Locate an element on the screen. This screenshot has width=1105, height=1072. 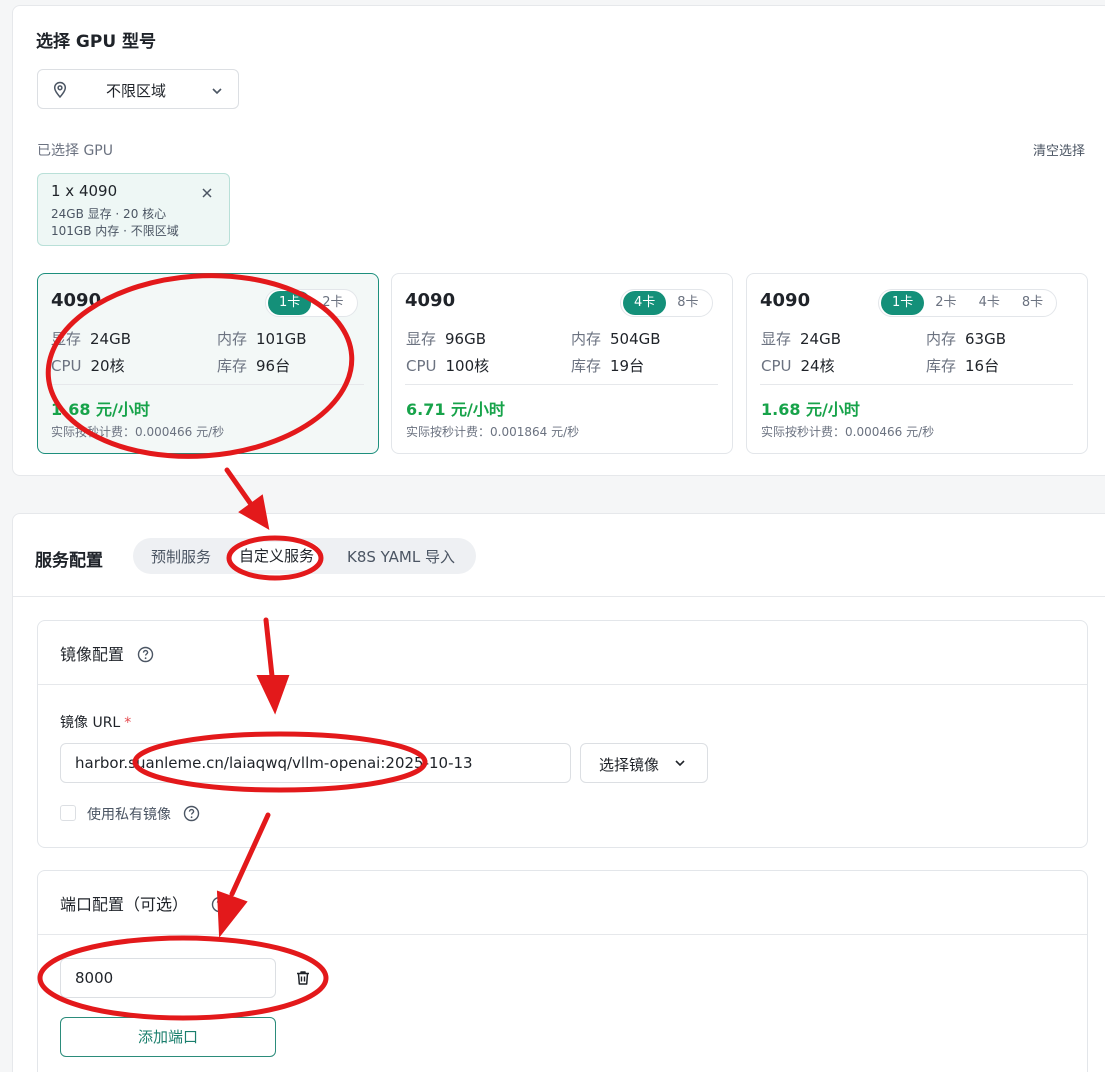
gpu-section-title: 选择 GPU 型号 is located at coordinates (96, 42).